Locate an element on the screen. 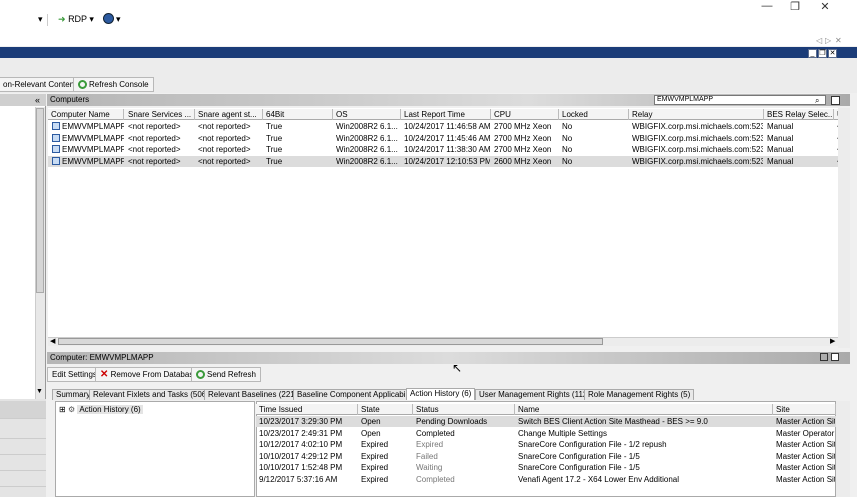 The image size is (857, 497). cell: 10/10/2017 4:29:12 PM is located at coordinates (301, 456).